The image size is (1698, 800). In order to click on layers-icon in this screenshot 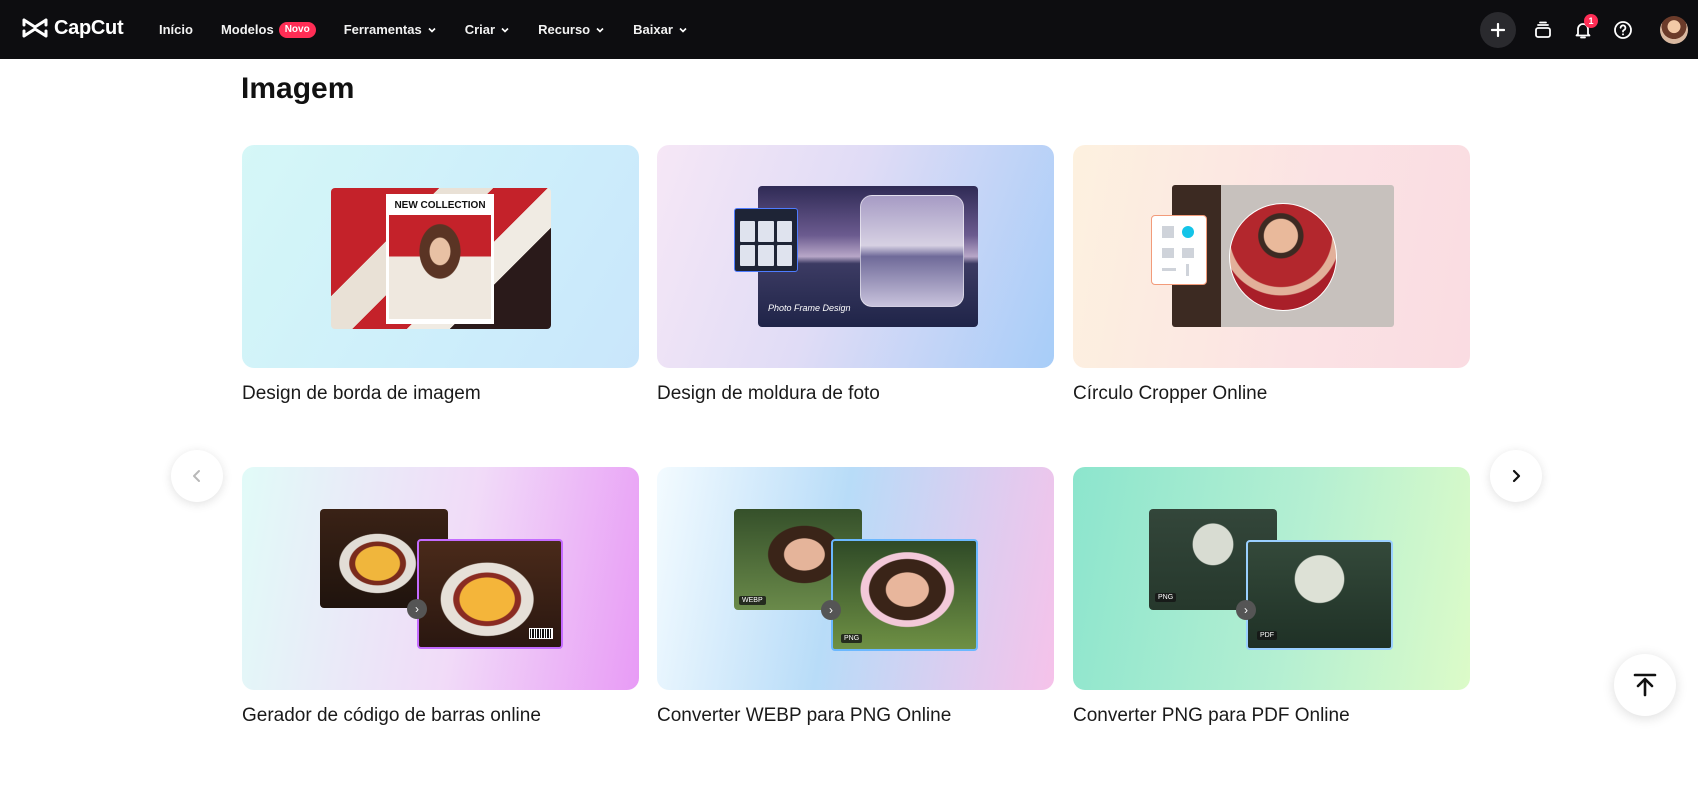, I will do `click(1543, 29)`.